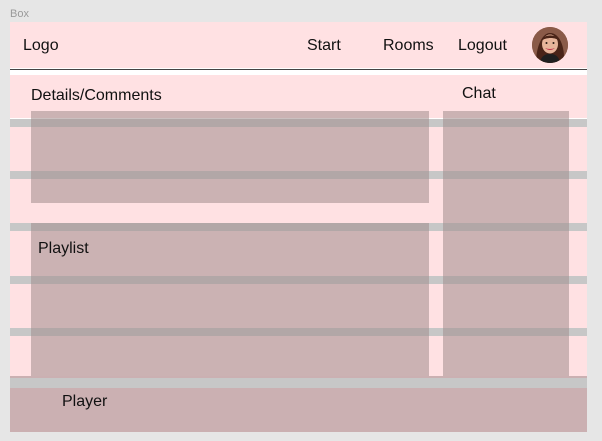  Describe the element at coordinates (408, 46) in the screenshot. I see `nav-rooms-link: Rooms` at that location.